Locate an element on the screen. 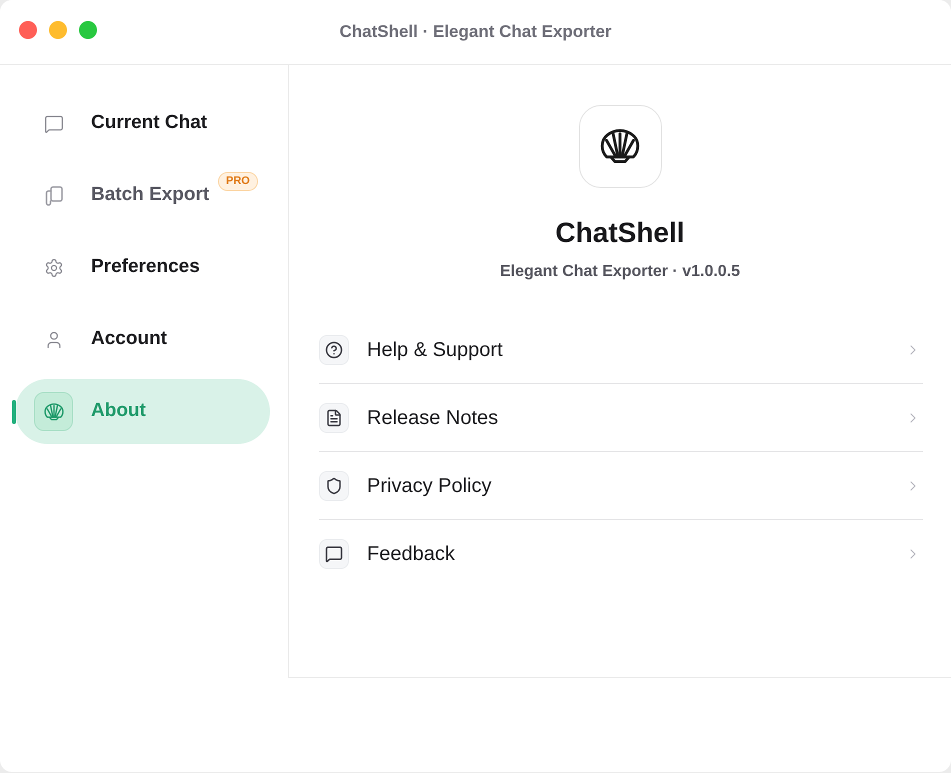 The width and height of the screenshot is (951, 773). window-title: ChatShell · Elegant Chat Exporter is located at coordinates (475, 32).